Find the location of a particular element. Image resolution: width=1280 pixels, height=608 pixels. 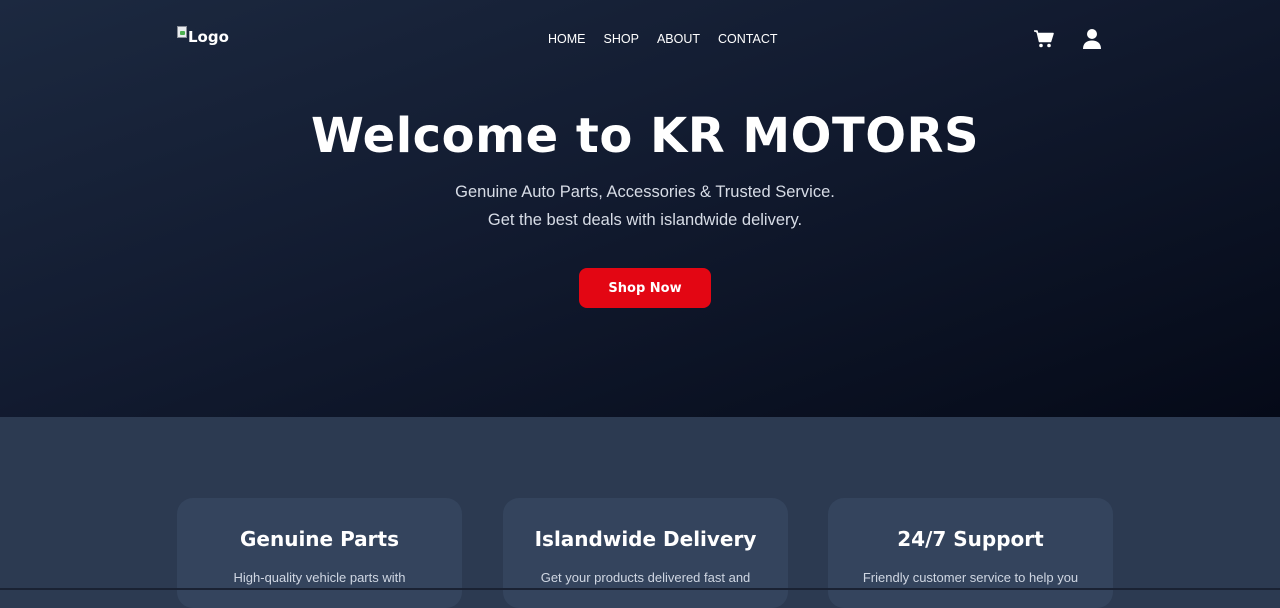

logo-alt-text: Logo is located at coordinates (208, 37).